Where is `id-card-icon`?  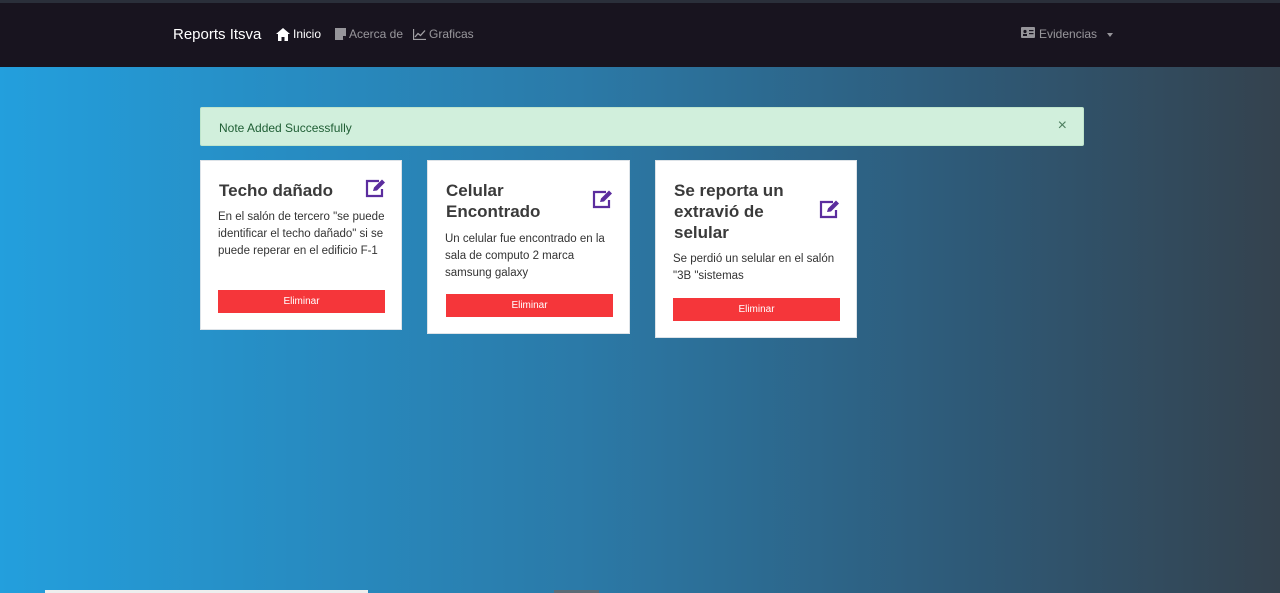 id-card-icon is located at coordinates (1028, 34).